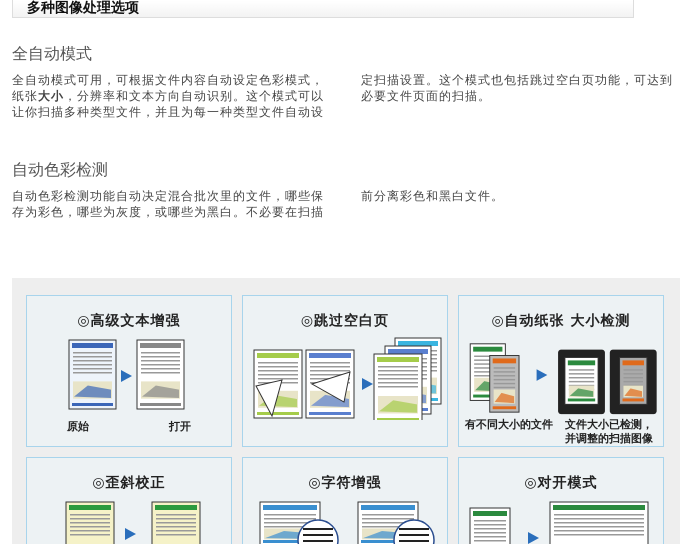  Describe the element at coordinates (180, 427) in the screenshot. I see `feature-caption: 打开` at that location.